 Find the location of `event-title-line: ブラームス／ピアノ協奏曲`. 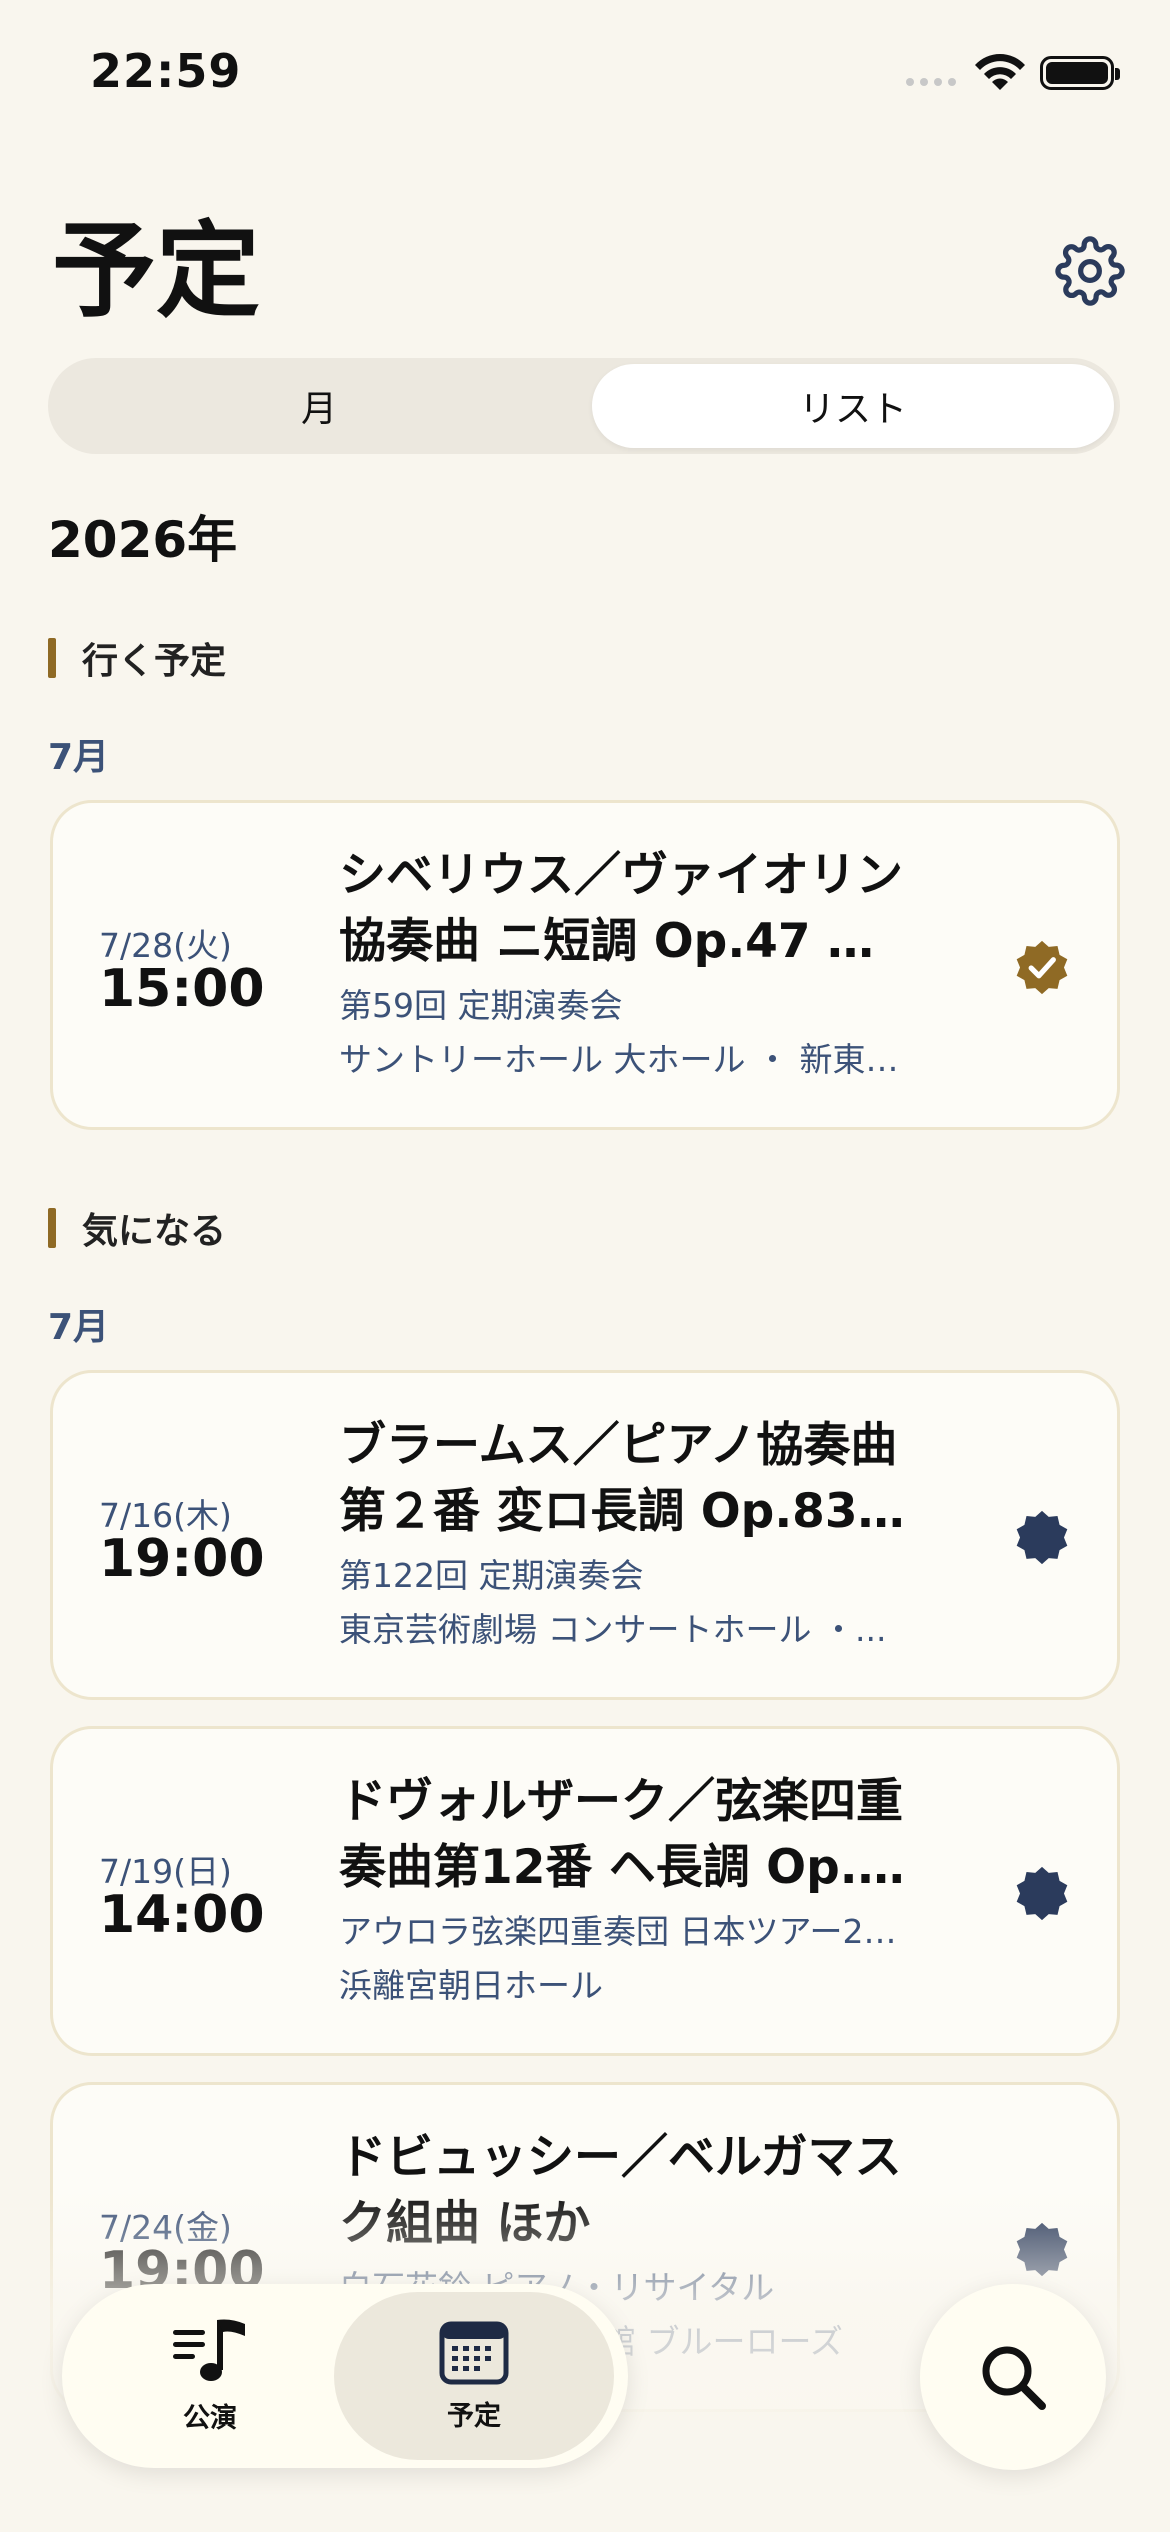

event-title-line: ブラームス／ピアノ協奏曲 is located at coordinates (618, 1445).